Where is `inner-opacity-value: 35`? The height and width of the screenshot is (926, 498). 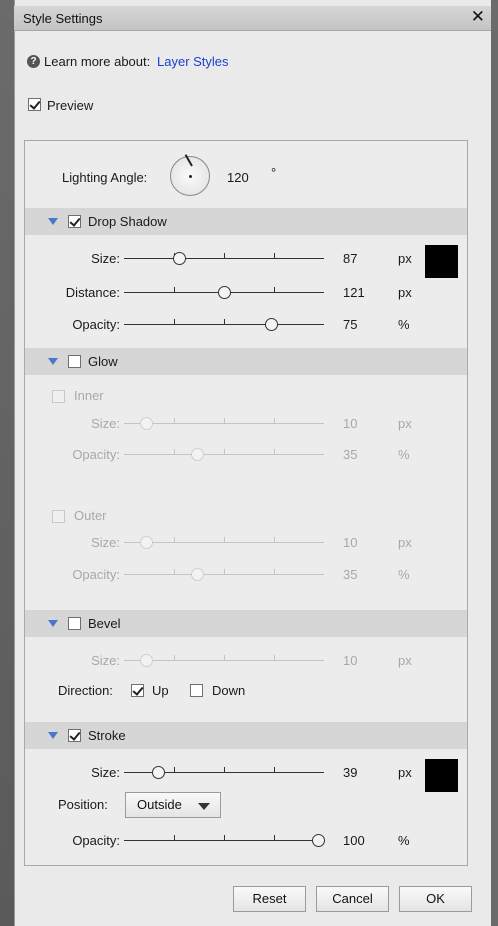 inner-opacity-value: 35 is located at coordinates (350, 454).